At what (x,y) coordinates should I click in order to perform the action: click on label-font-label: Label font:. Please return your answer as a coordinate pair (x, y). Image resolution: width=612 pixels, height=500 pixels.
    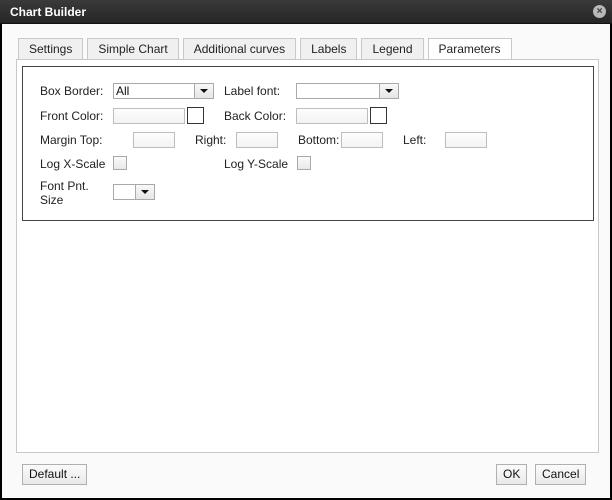
    Looking at the image, I should click on (252, 91).